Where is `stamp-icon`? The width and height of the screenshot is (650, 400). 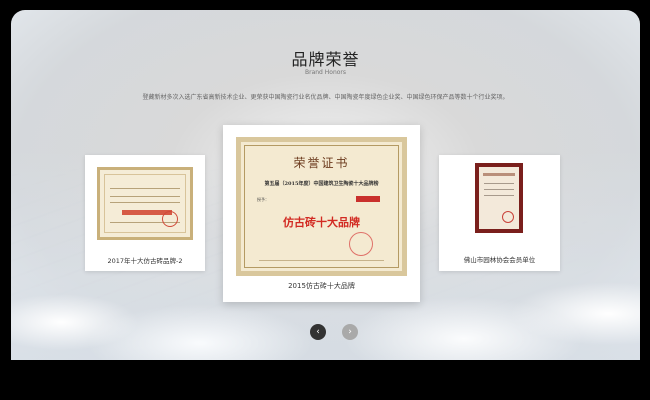 stamp-icon is located at coordinates (361, 244).